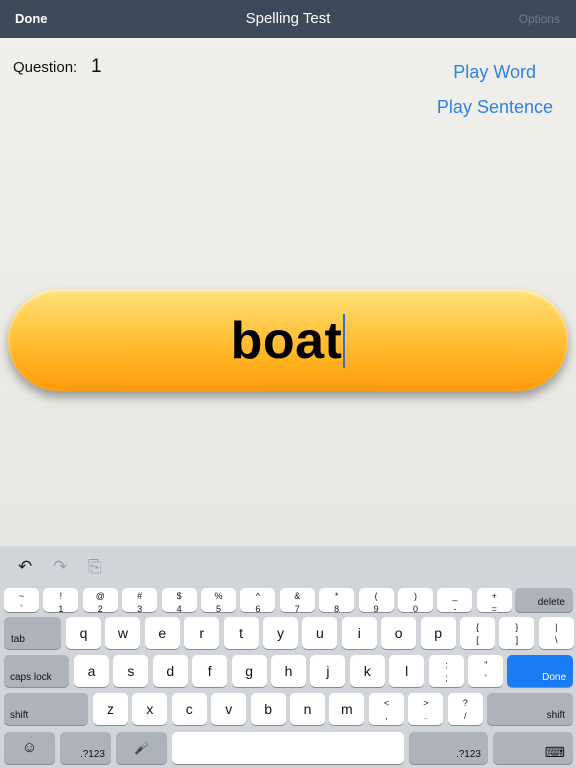 This screenshot has height=768, width=576. Describe the element at coordinates (179, 596) in the screenshot. I see `key-shift-symbol: $` at that location.